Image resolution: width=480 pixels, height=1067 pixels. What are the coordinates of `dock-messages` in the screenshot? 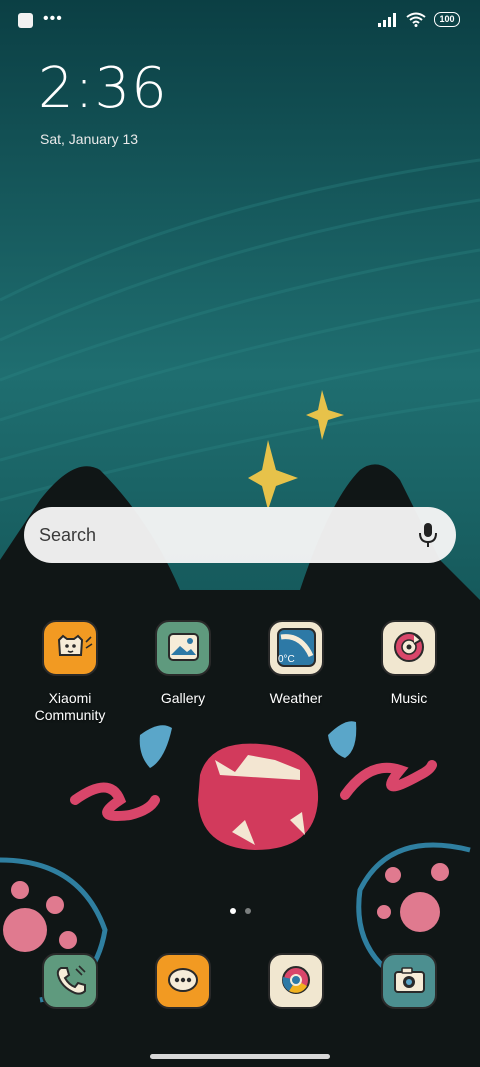 It's located at (183, 981).